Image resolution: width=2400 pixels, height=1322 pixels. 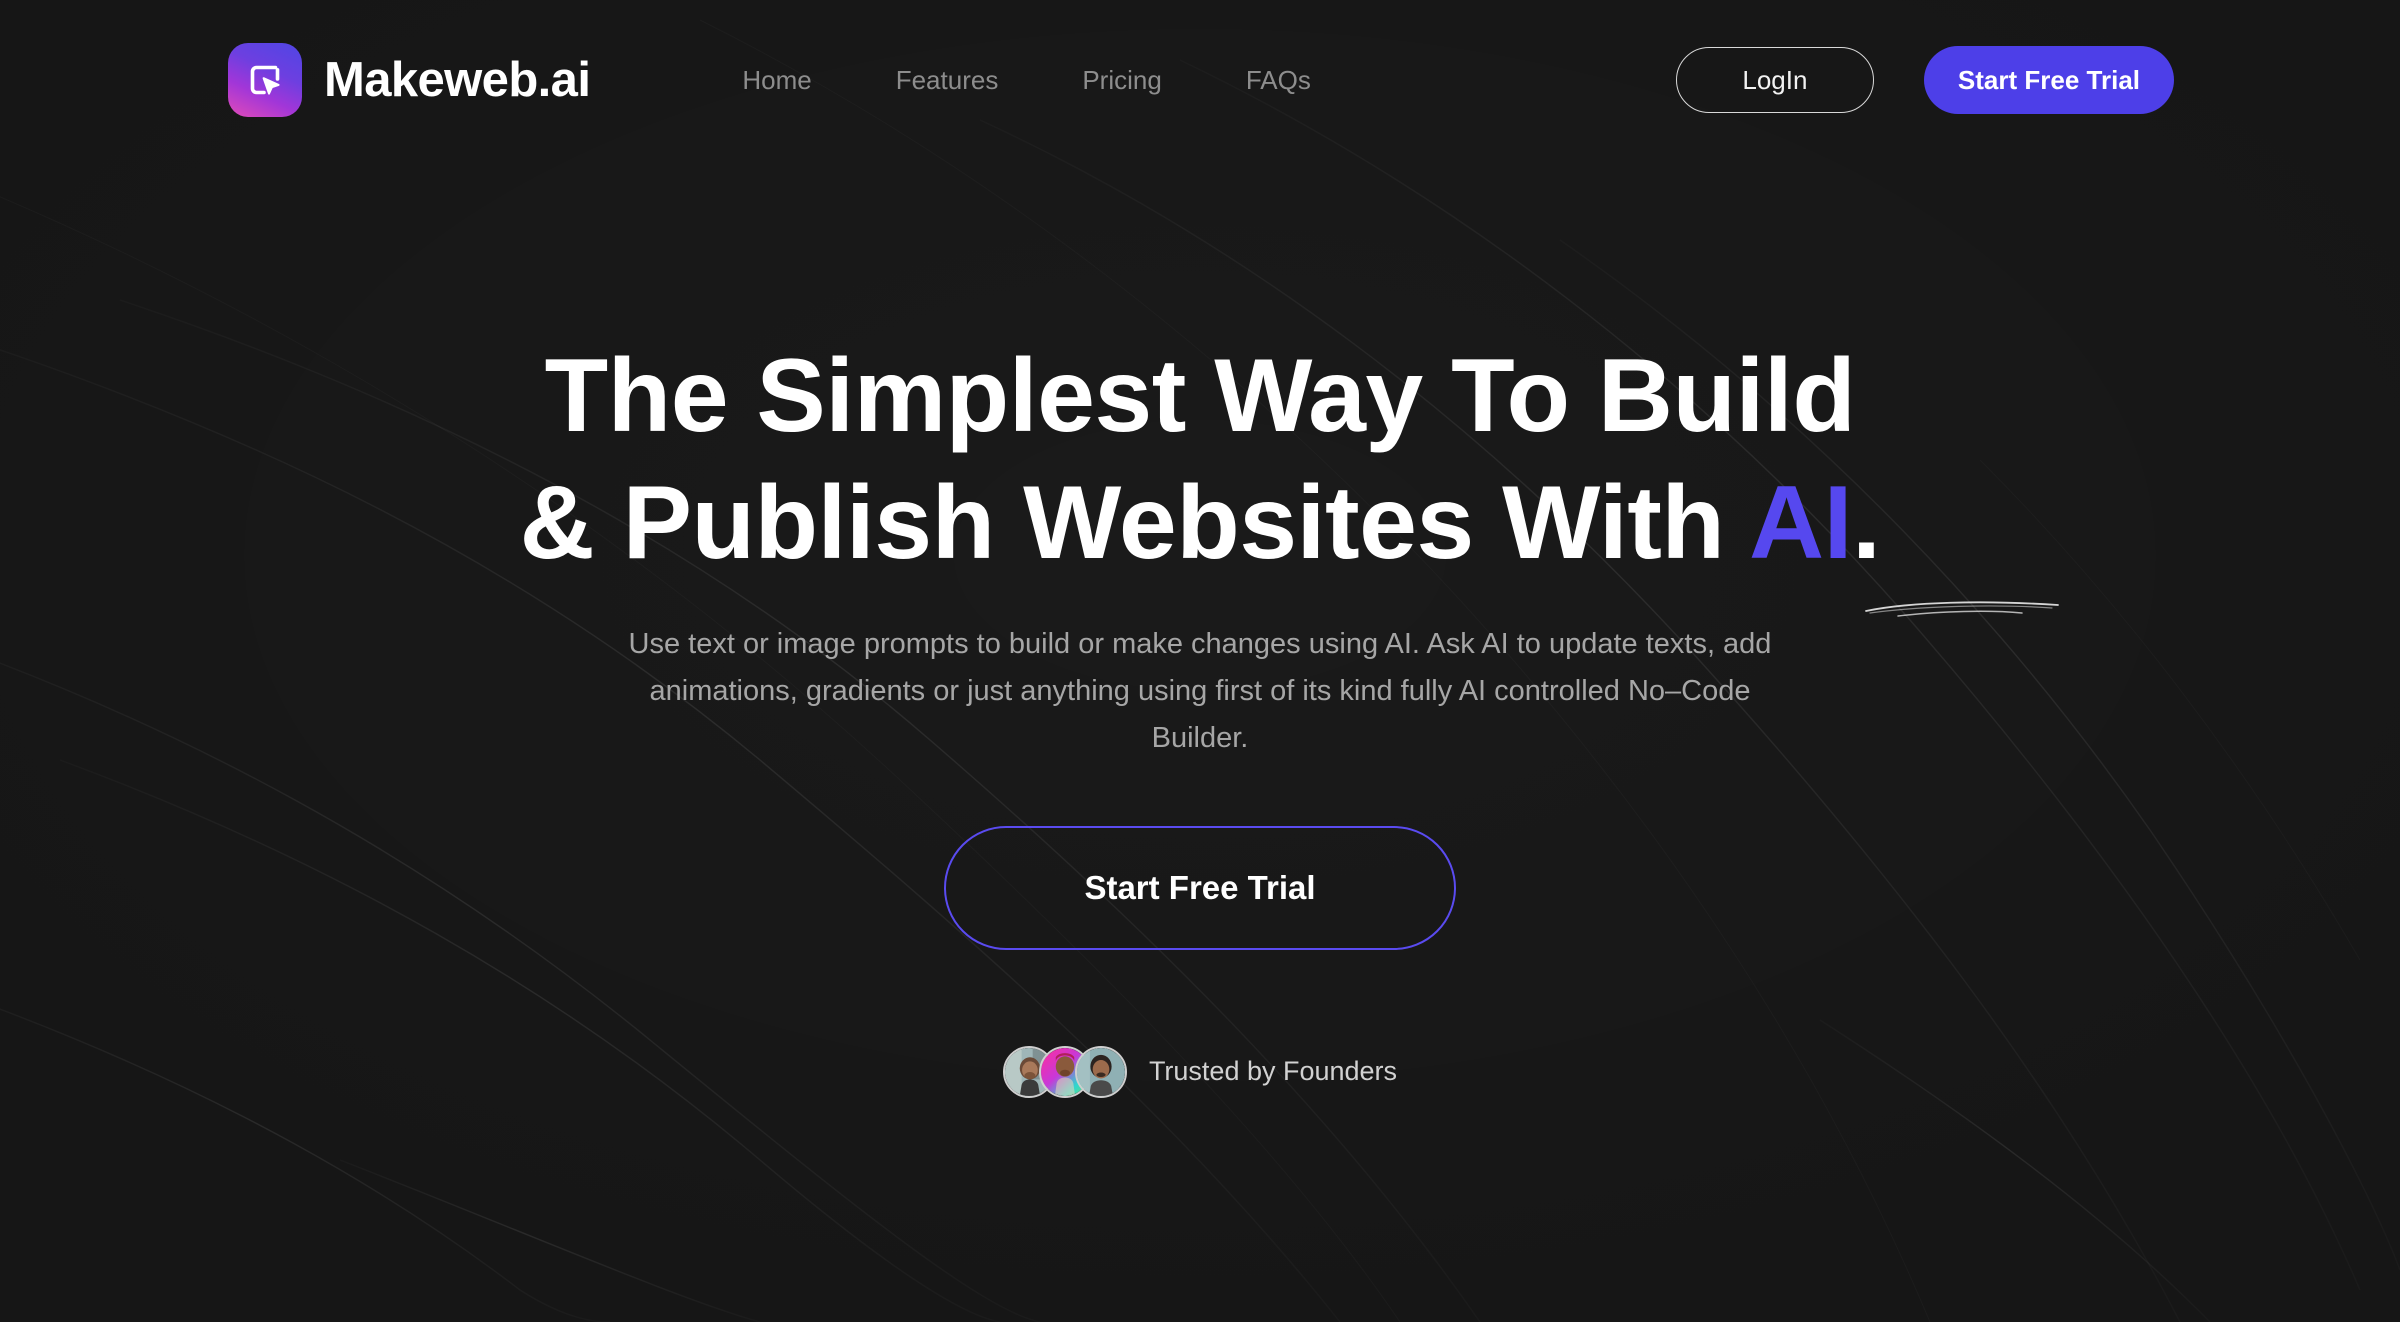 What do you see at coordinates (1200, 396) in the screenshot?
I see `headline-line-1: The Simplest Way To Build` at bounding box center [1200, 396].